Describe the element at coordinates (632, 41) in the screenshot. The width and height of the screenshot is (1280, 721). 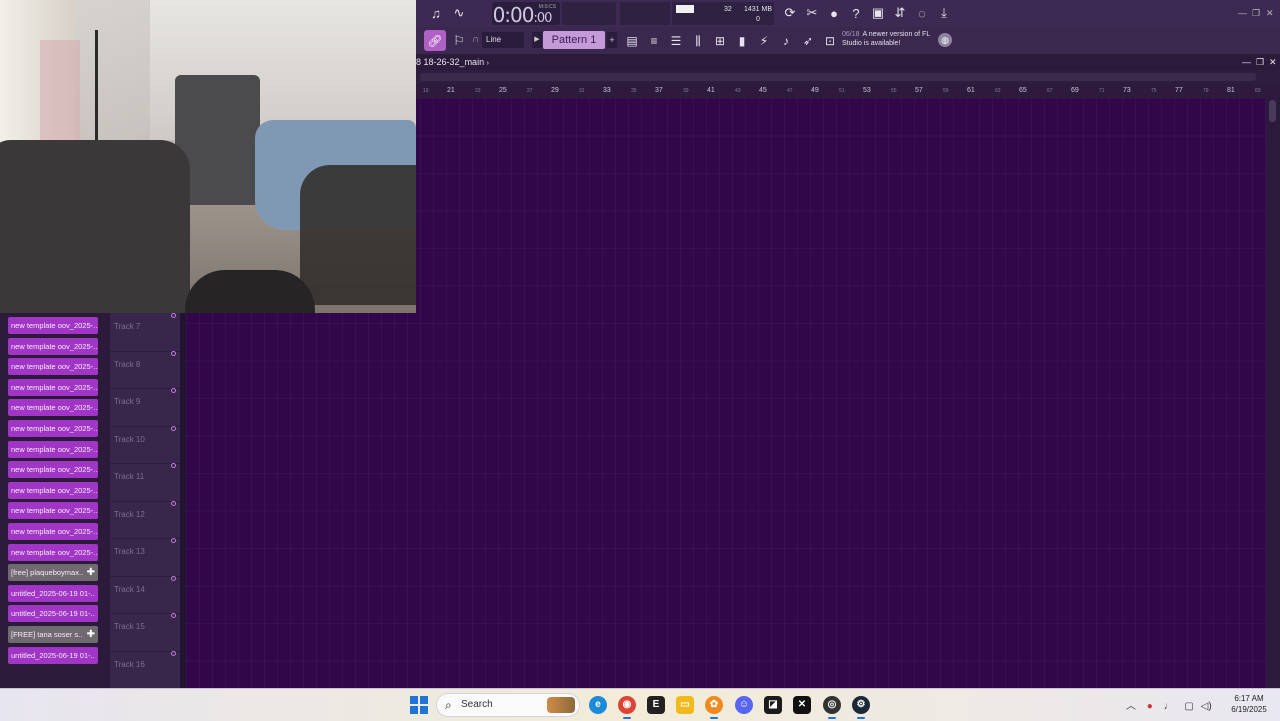
I see `playlist-icon: ▤` at that location.